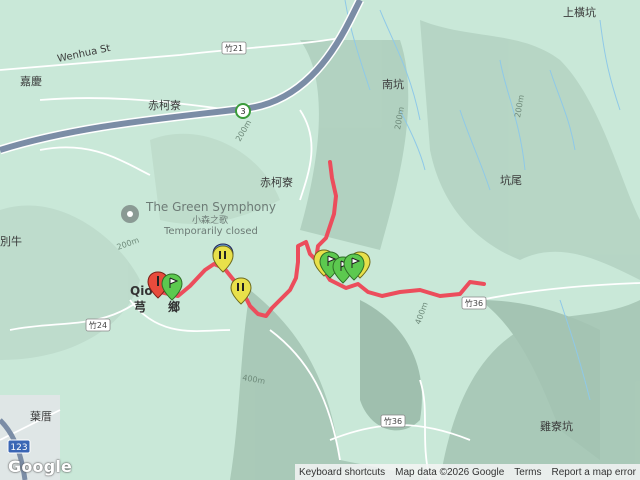  What do you see at coordinates (41, 416) in the screenshot?
I see `label-yeliao: 葉厝` at bounding box center [41, 416].